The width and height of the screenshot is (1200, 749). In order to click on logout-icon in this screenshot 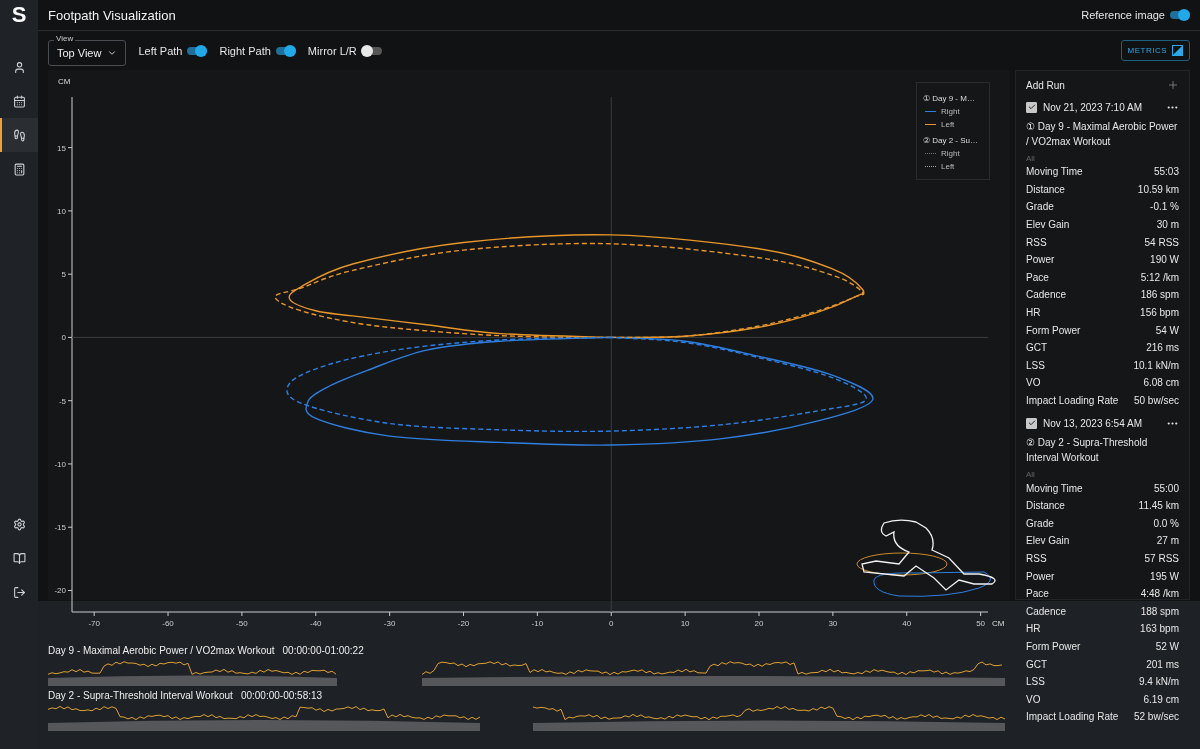, I will do `click(19, 592)`.